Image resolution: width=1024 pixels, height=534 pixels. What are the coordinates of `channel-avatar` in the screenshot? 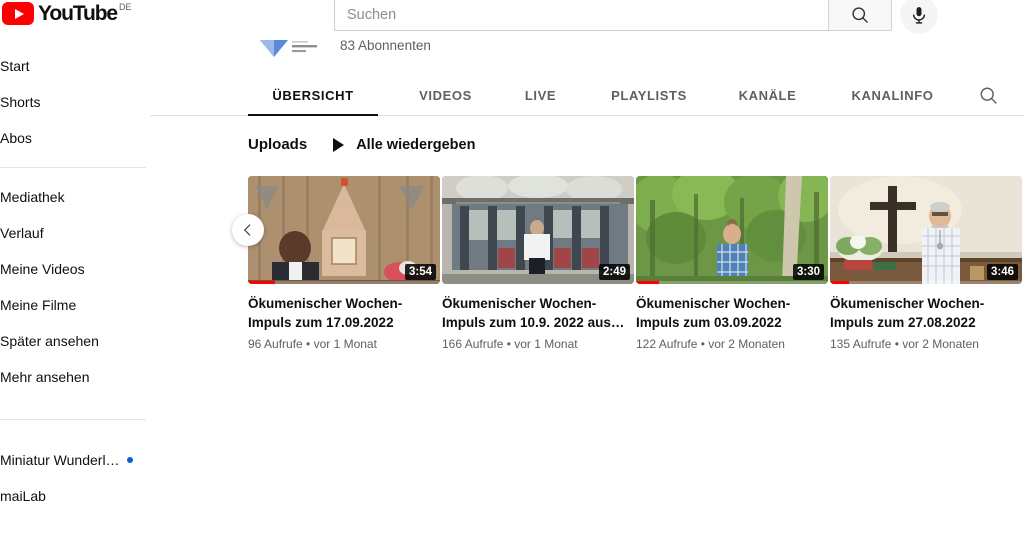 It's located at (289, 48).